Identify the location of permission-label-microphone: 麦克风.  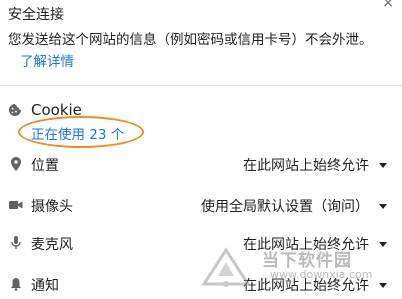
(52, 245).